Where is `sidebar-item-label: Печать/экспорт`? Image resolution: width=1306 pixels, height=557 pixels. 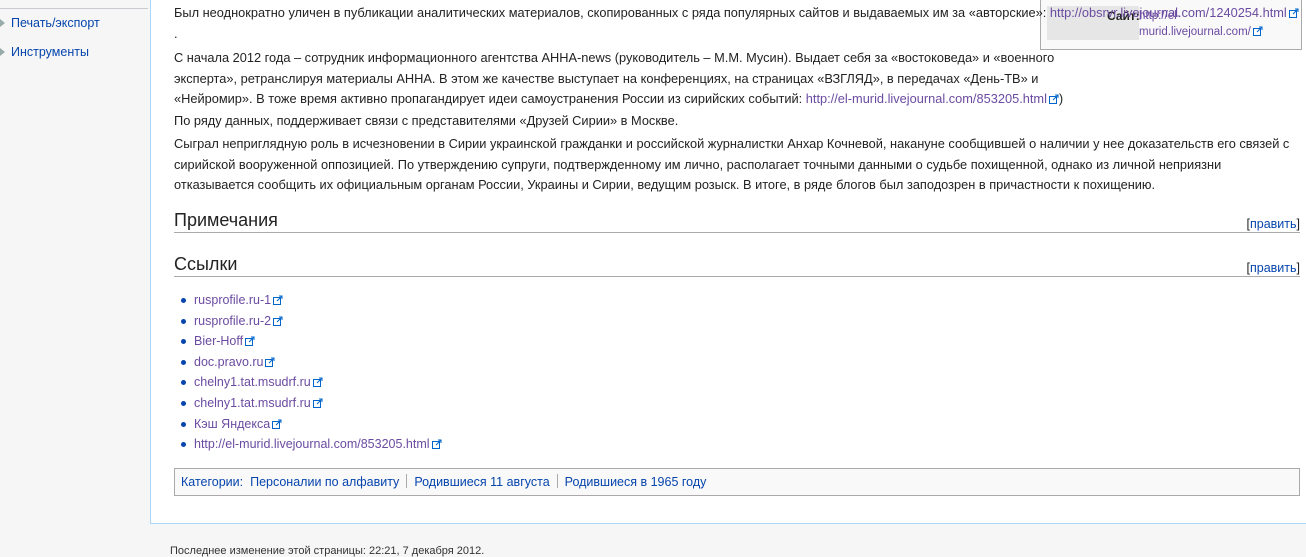 sidebar-item-label: Печать/экспорт is located at coordinates (55, 23).